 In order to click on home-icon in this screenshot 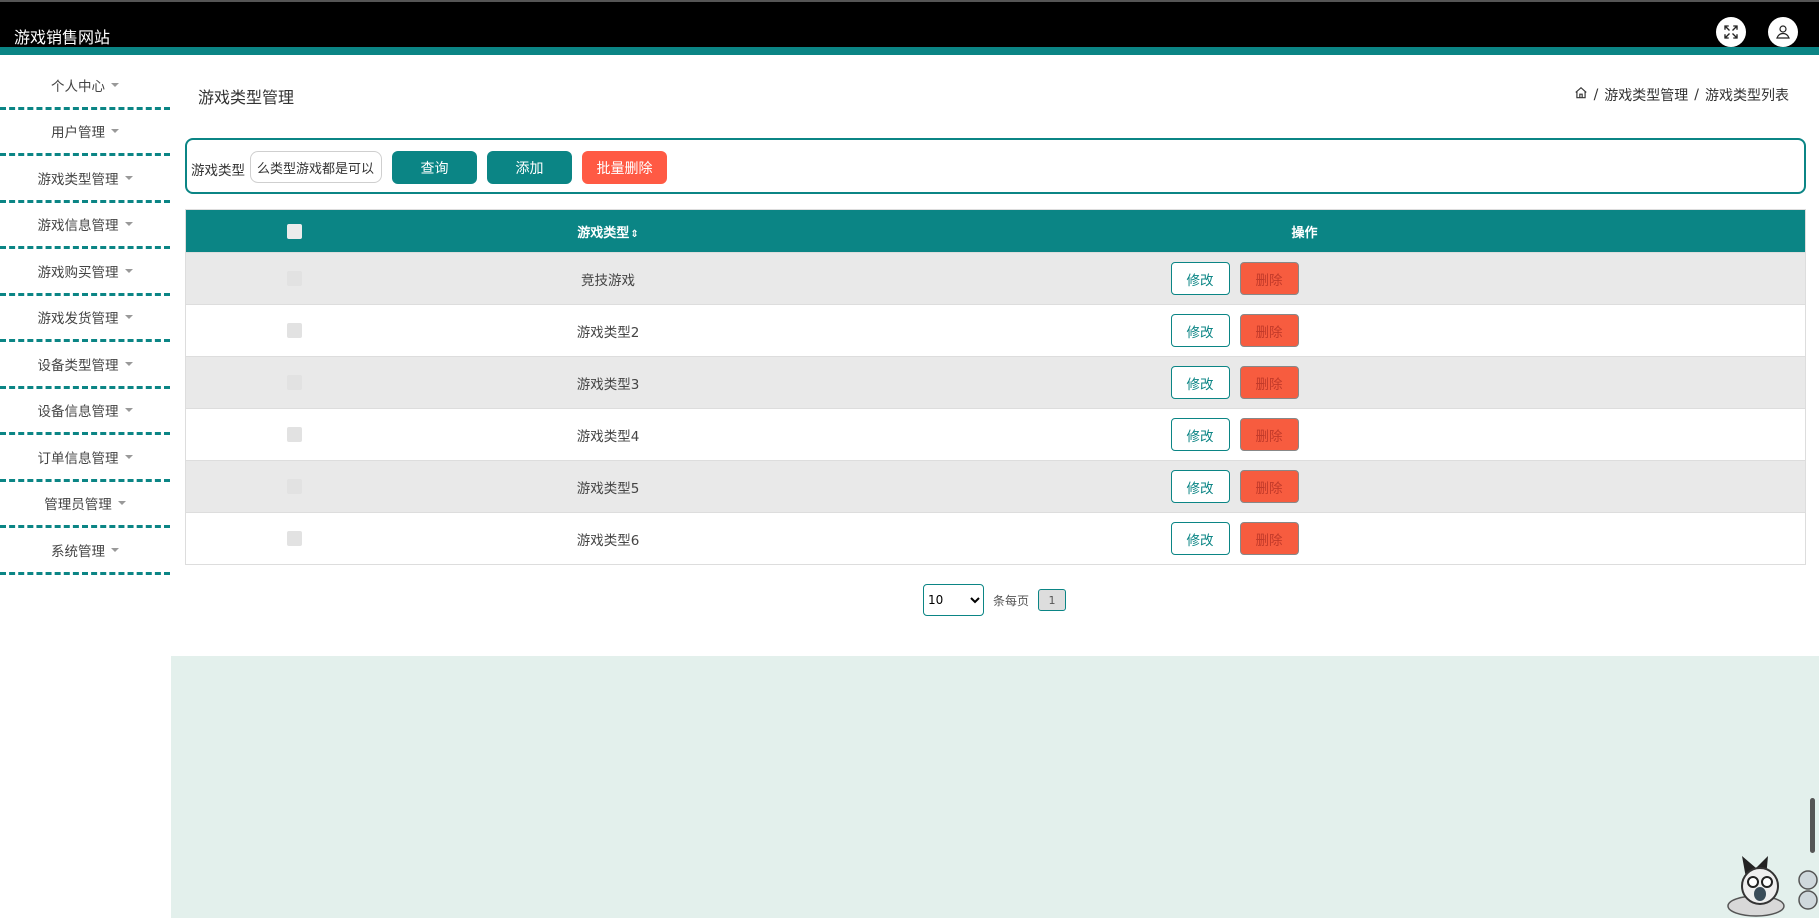, I will do `click(1581, 95)`.